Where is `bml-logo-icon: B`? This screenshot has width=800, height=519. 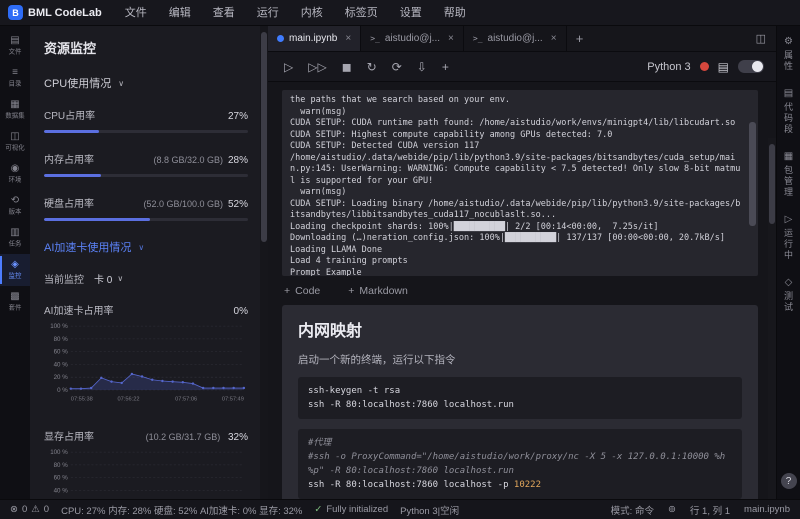 bml-logo-icon: B is located at coordinates (15, 12).